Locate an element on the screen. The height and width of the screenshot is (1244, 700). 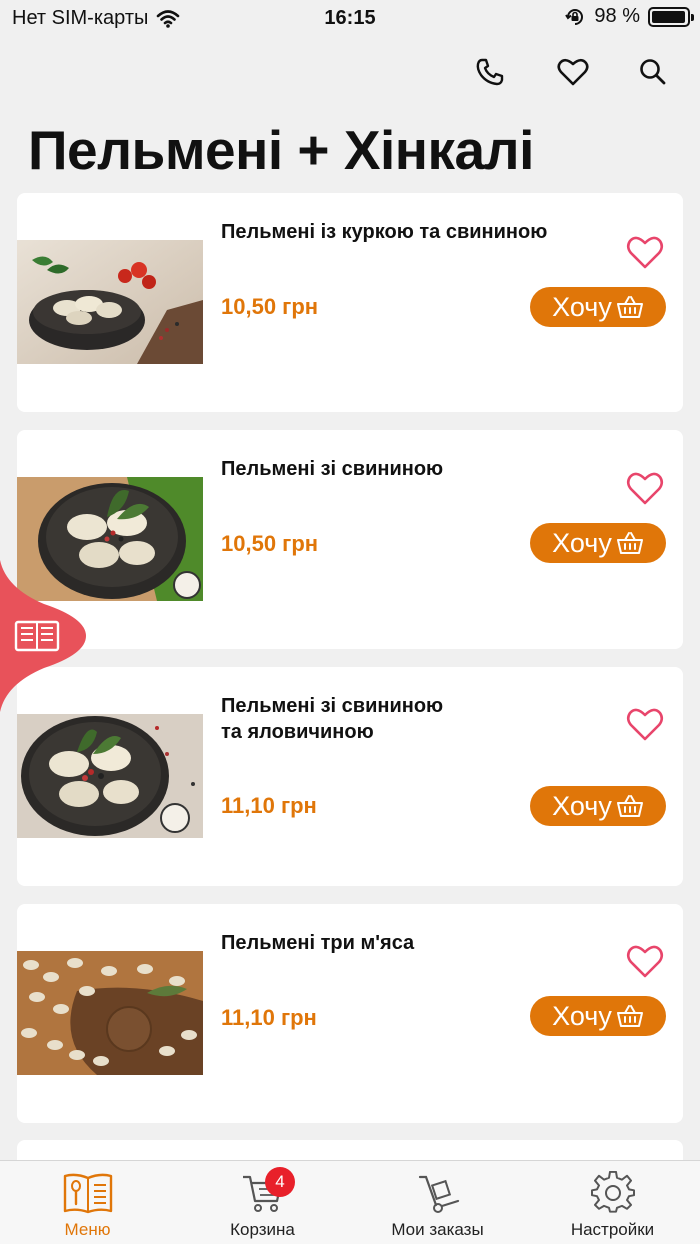
product-name: Пельмені зі свининою та яловичиною is located at coordinates (332, 719).